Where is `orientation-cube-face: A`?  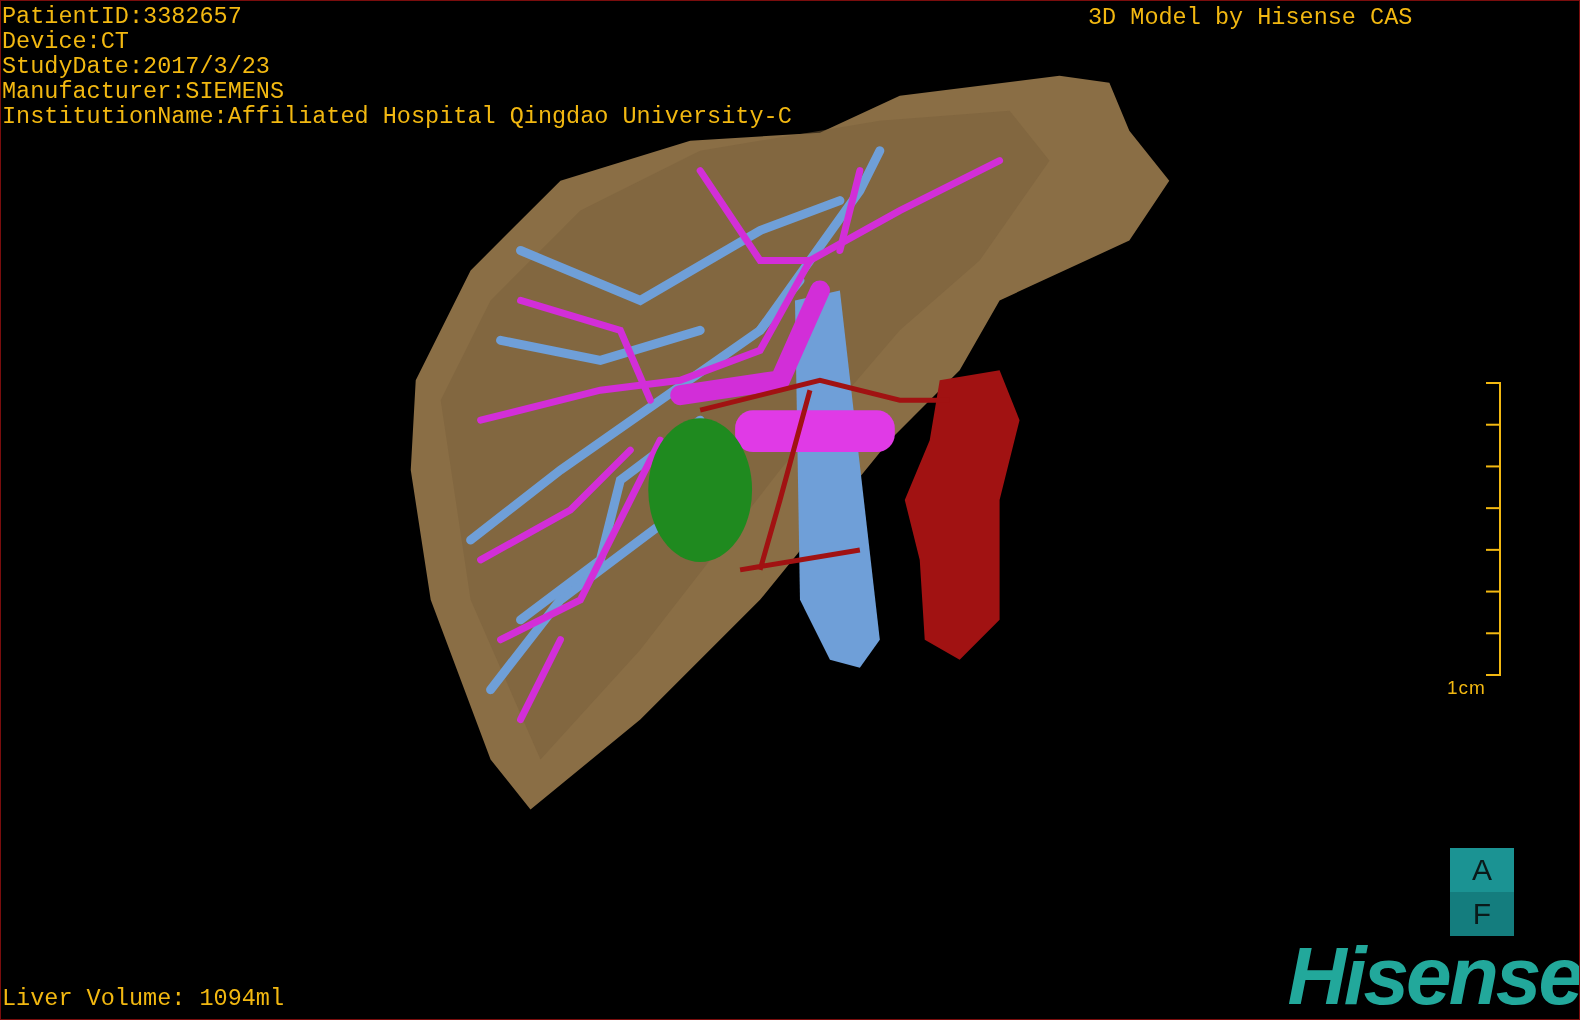 orientation-cube-face: A is located at coordinates (1482, 870).